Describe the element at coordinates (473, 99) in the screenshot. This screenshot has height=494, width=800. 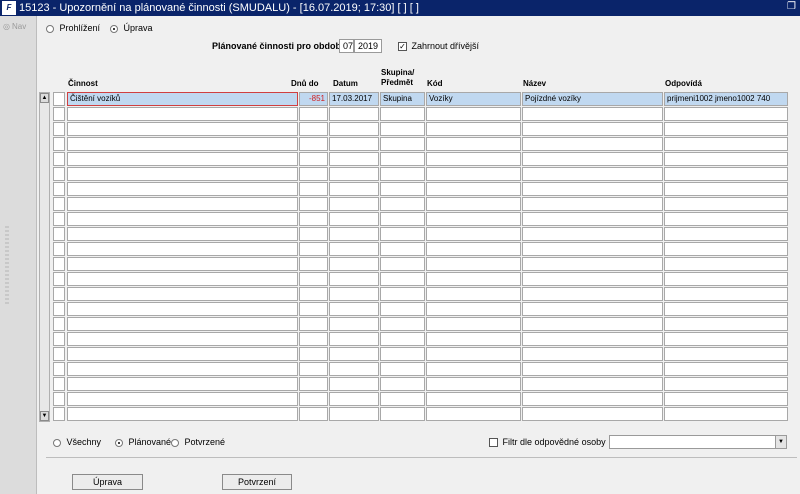
I see `cell-kod: Vozíky` at that location.